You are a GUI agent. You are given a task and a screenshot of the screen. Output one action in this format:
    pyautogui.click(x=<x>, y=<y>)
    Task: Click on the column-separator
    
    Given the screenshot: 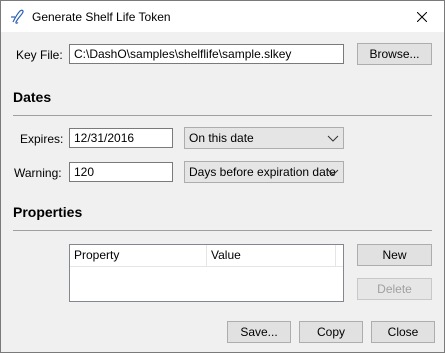 What is the action you would take?
    pyautogui.click(x=335, y=255)
    